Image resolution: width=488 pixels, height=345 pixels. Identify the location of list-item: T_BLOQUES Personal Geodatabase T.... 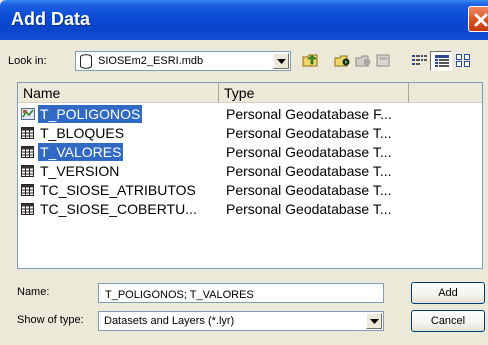
(251, 133).